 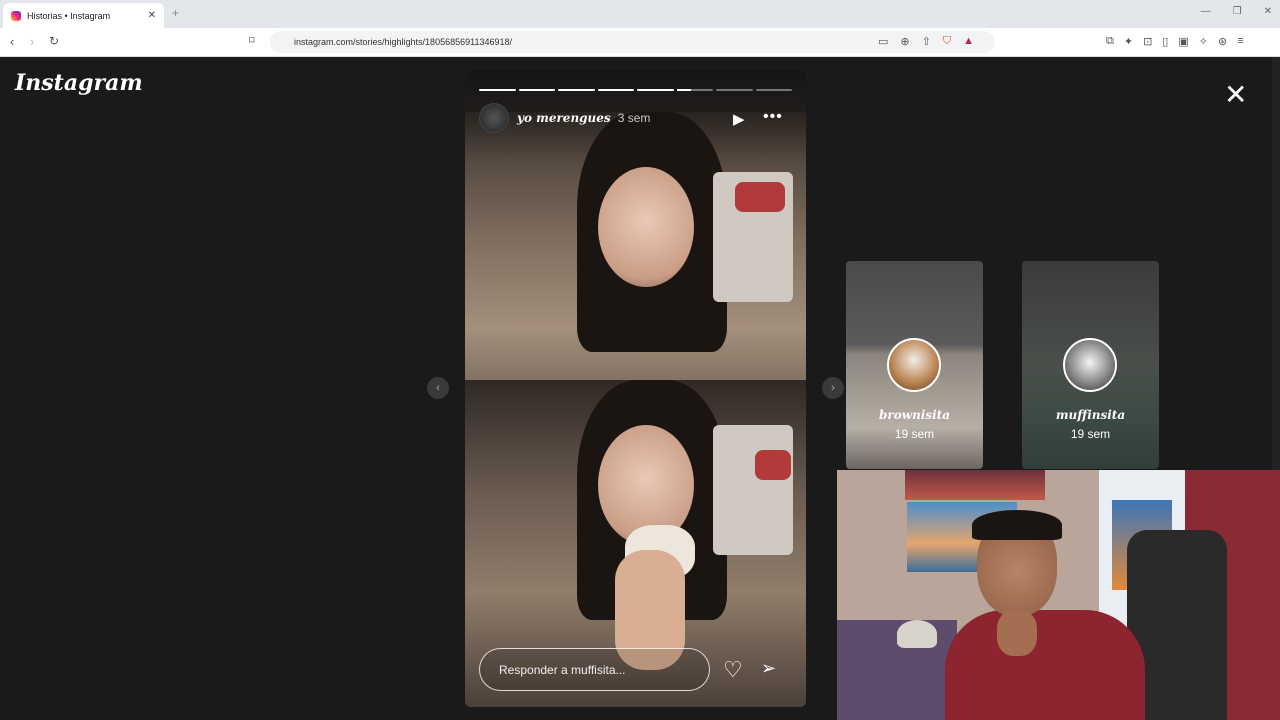 What do you see at coordinates (768, 668) in the screenshot?
I see `send-icon: ➢` at bounding box center [768, 668].